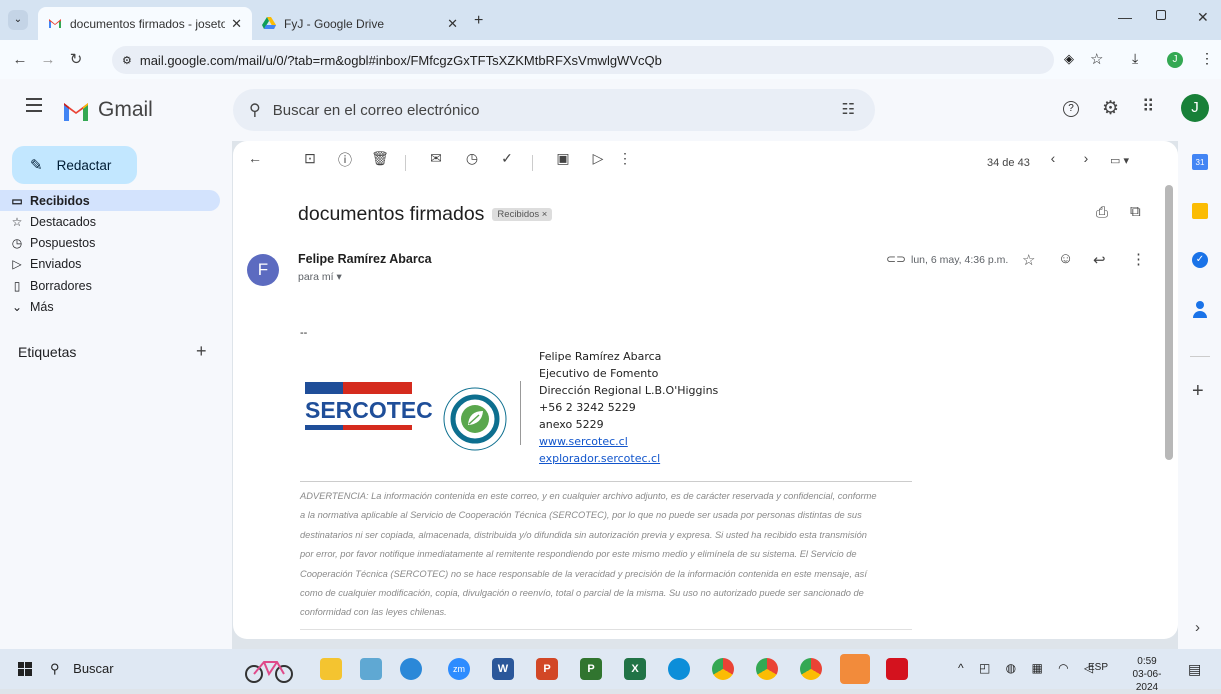 Image resolution: width=1221 pixels, height=694 pixels. What do you see at coordinates (1135, 58) in the screenshot?
I see `download-icon: ⤓` at bounding box center [1135, 58].